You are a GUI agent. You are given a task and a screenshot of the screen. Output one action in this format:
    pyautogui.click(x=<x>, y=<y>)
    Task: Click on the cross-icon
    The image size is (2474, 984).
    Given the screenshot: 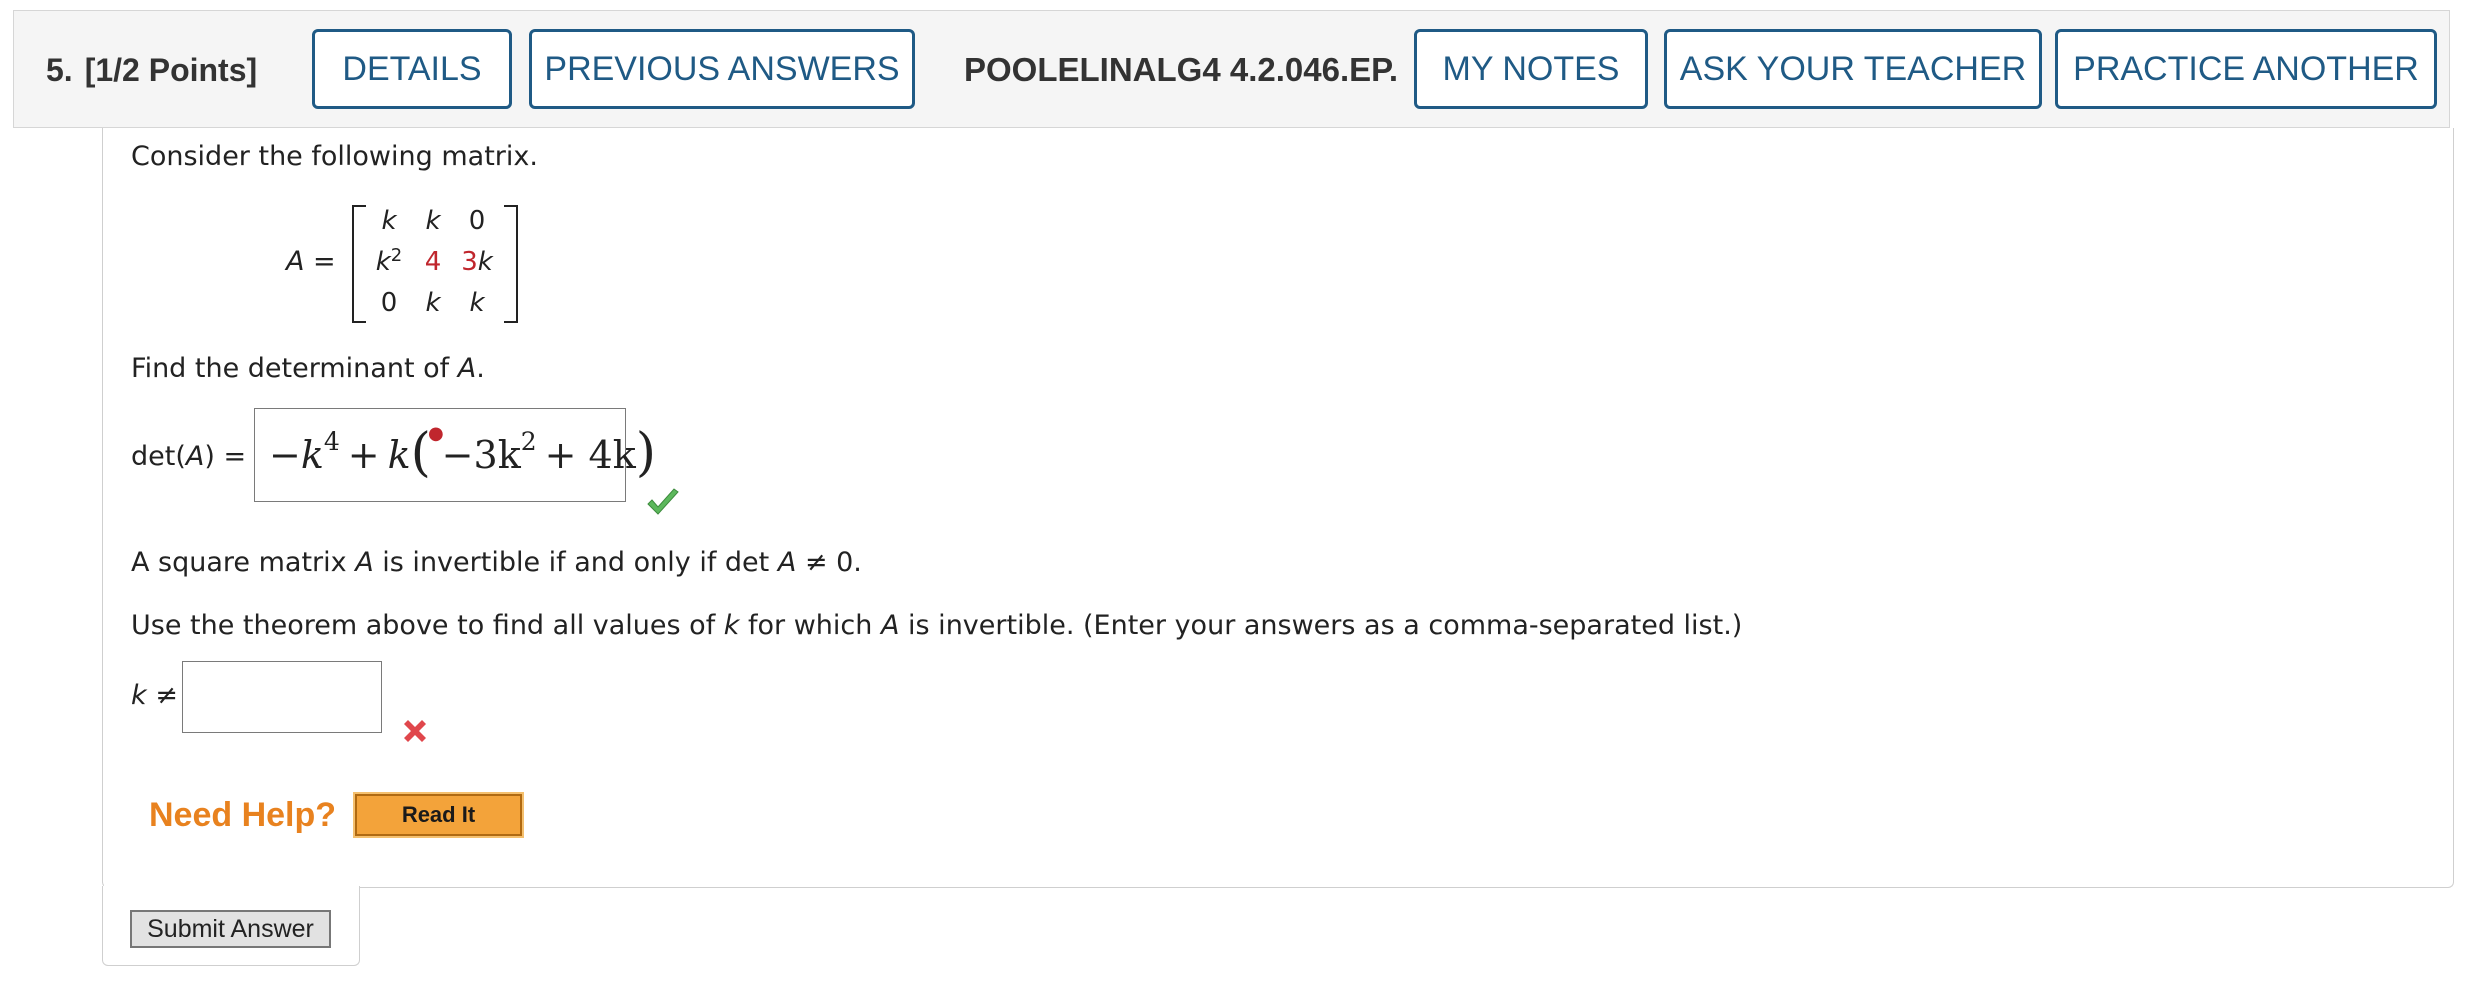 What is the action you would take?
    pyautogui.click(x=415, y=731)
    